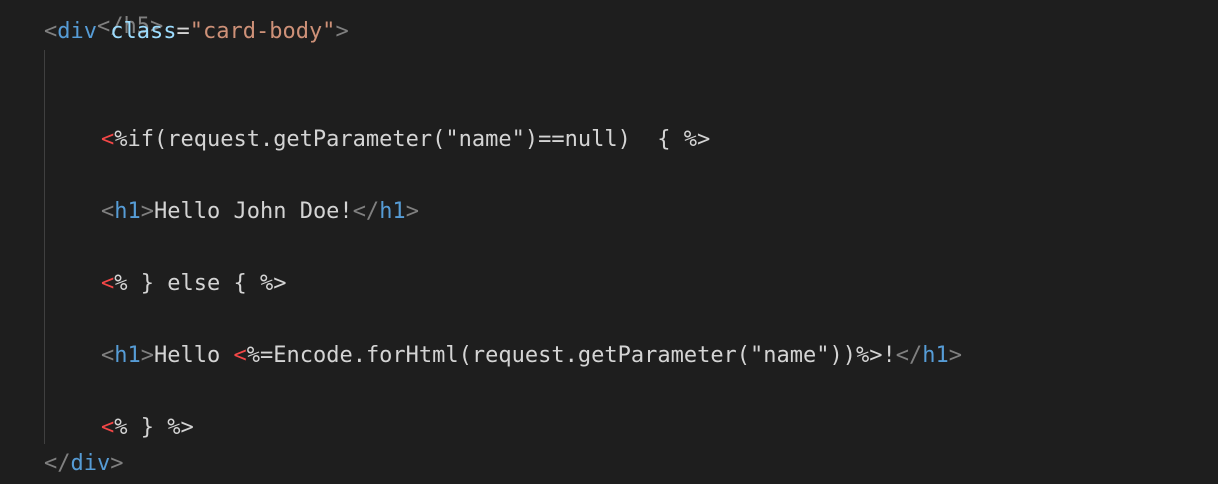  What do you see at coordinates (253, 211) in the screenshot?
I see `h1-default-text: Hello John Doe!` at bounding box center [253, 211].